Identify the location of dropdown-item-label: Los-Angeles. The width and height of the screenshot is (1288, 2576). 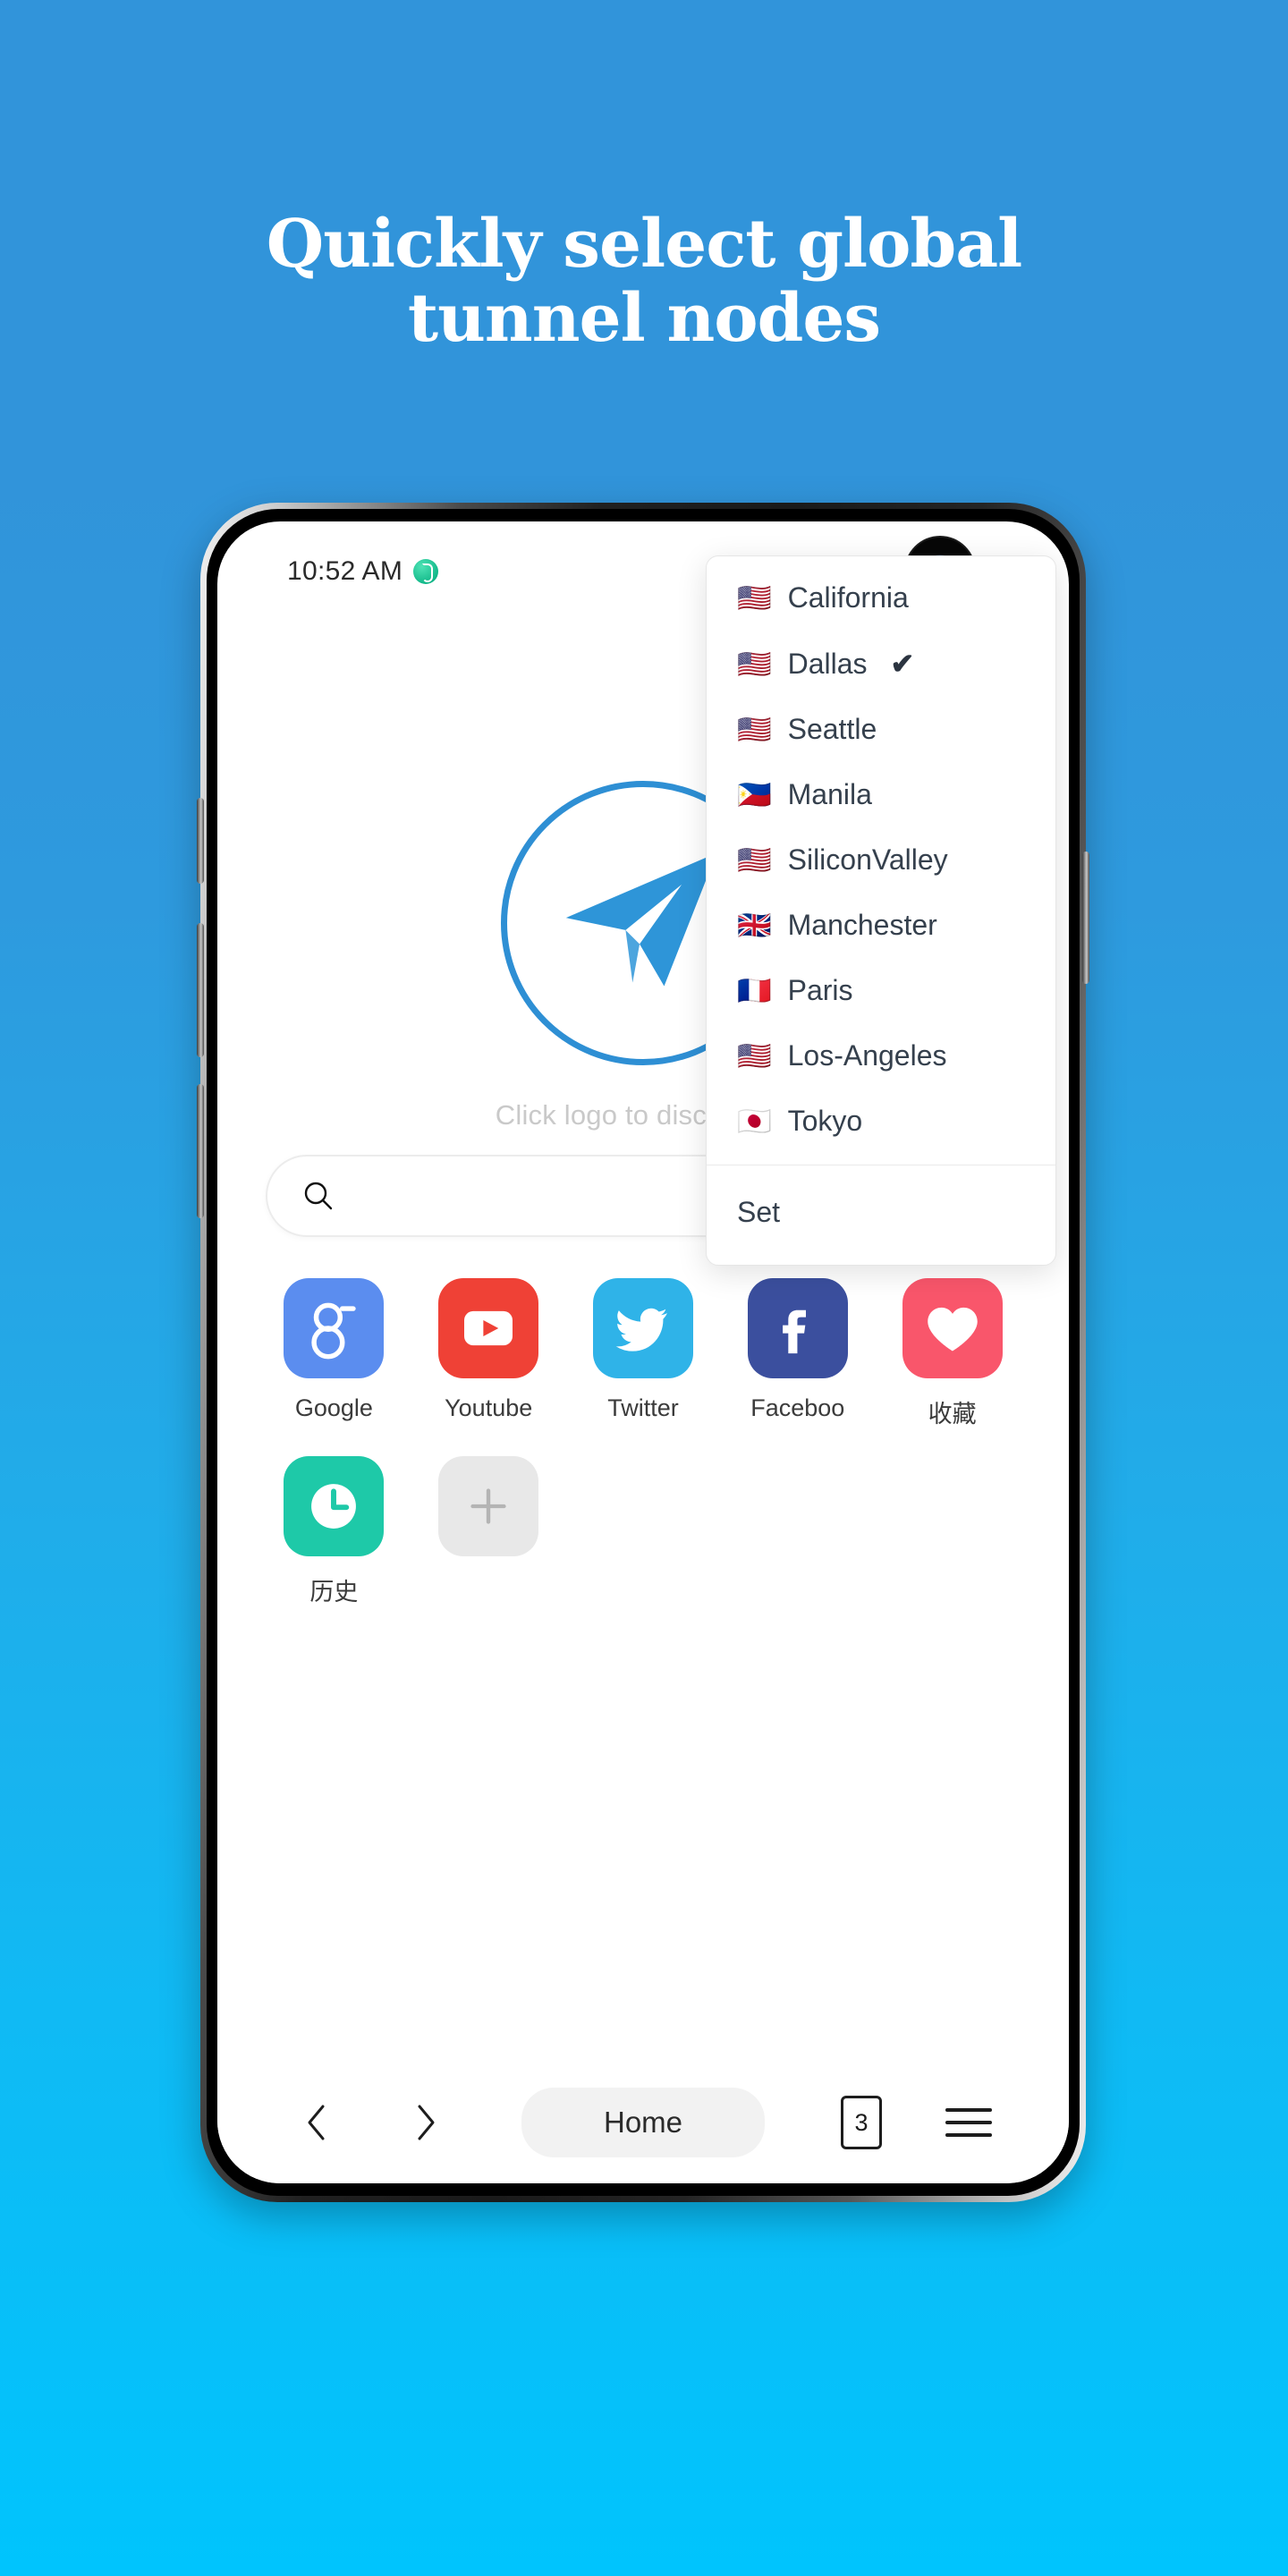
(867, 1055).